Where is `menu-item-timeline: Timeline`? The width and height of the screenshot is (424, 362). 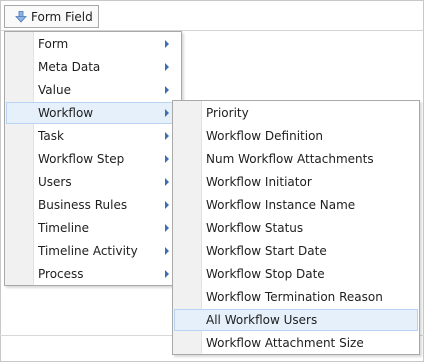 menu-item-timeline: Timeline is located at coordinates (93, 228).